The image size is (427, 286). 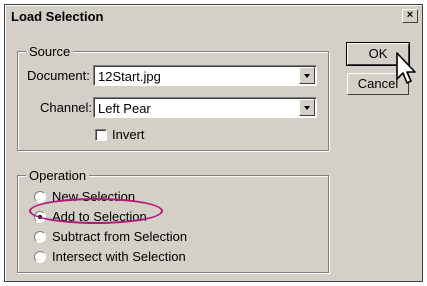 I want to click on channel-value: Left Pear, so click(x=124, y=108).